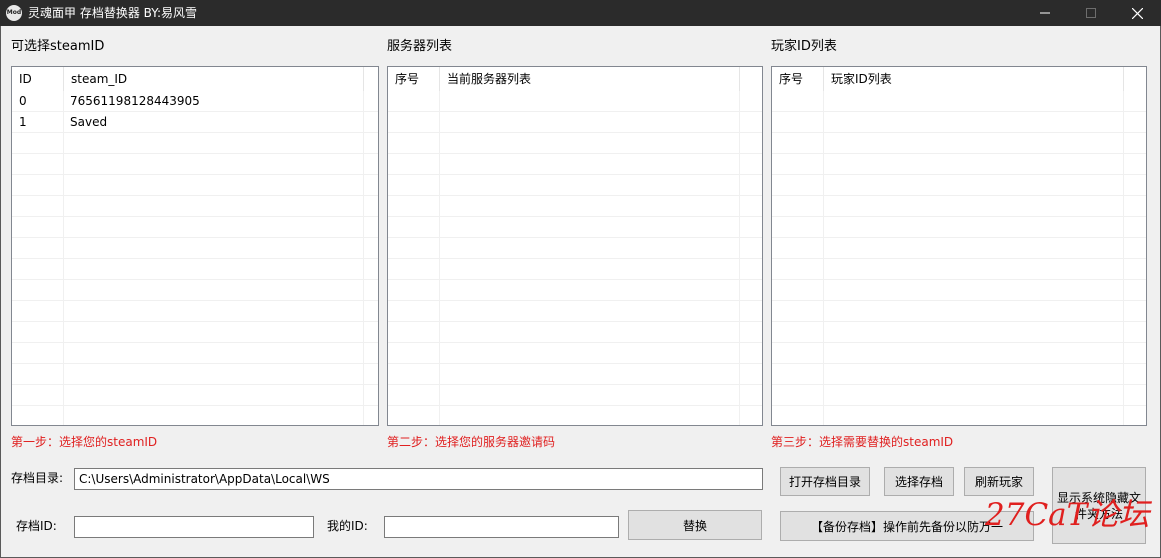 Image resolution: width=1161 pixels, height=558 pixels. What do you see at coordinates (825, 481) in the screenshot?
I see `open-save-dir-button: 打开存档目录` at bounding box center [825, 481].